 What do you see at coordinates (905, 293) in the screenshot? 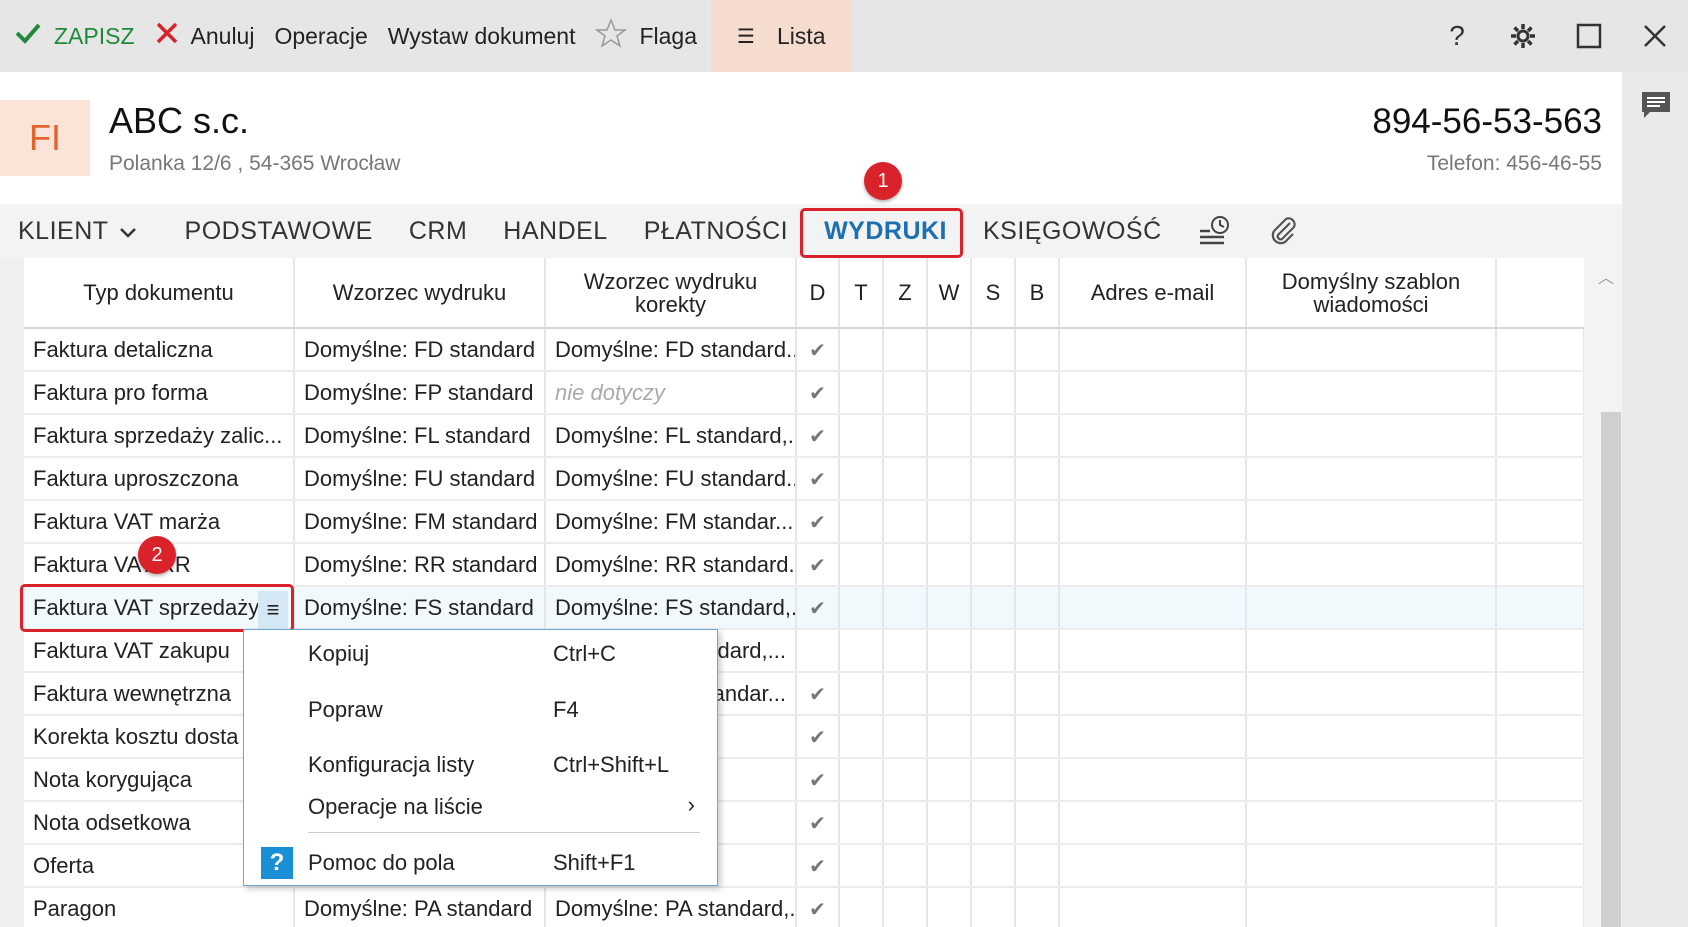
I see `col-header: Z` at bounding box center [905, 293].